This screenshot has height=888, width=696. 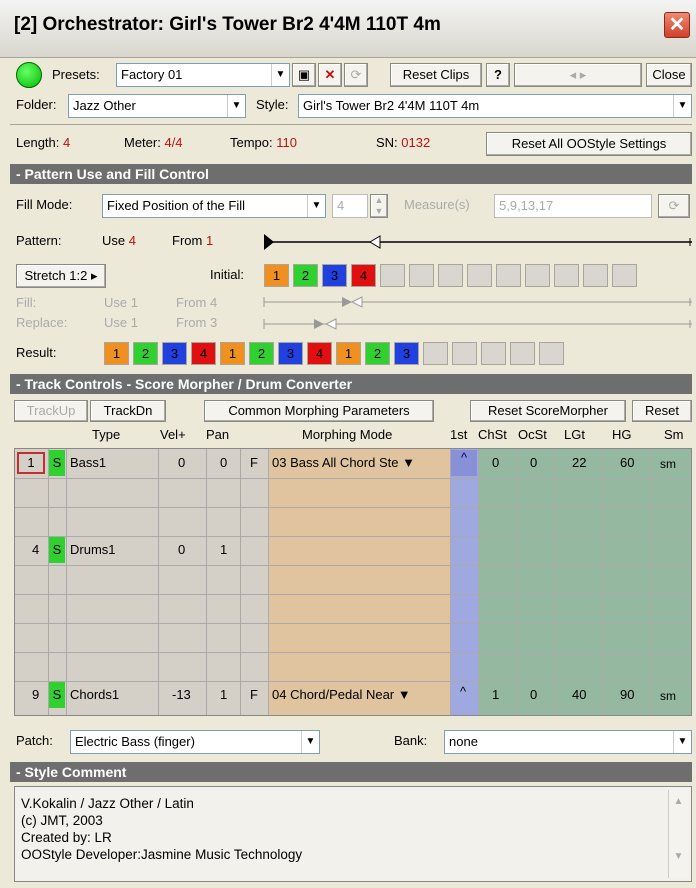 What do you see at coordinates (350, 206) in the screenshot?
I see `fill-spin-field: 4` at bounding box center [350, 206].